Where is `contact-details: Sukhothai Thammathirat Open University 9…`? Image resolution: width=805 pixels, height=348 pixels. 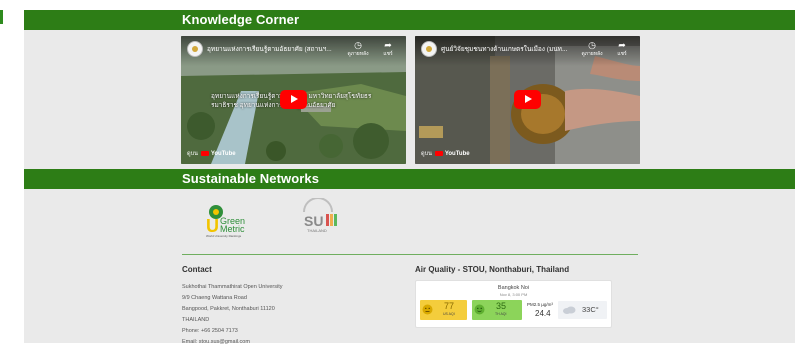
contact-details: Sukhothai Thammathirat Open University 9… is located at coordinates (282, 315).